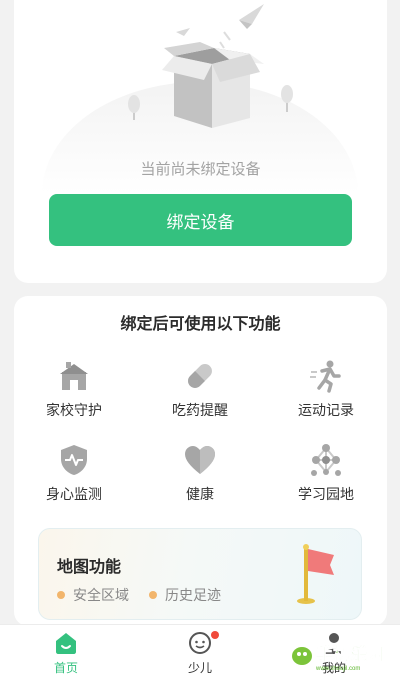 This screenshot has width=400, height=682. I want to click on watermark-logo-icon: 手机乐园 www.shoujil.com, so click(338, 658).